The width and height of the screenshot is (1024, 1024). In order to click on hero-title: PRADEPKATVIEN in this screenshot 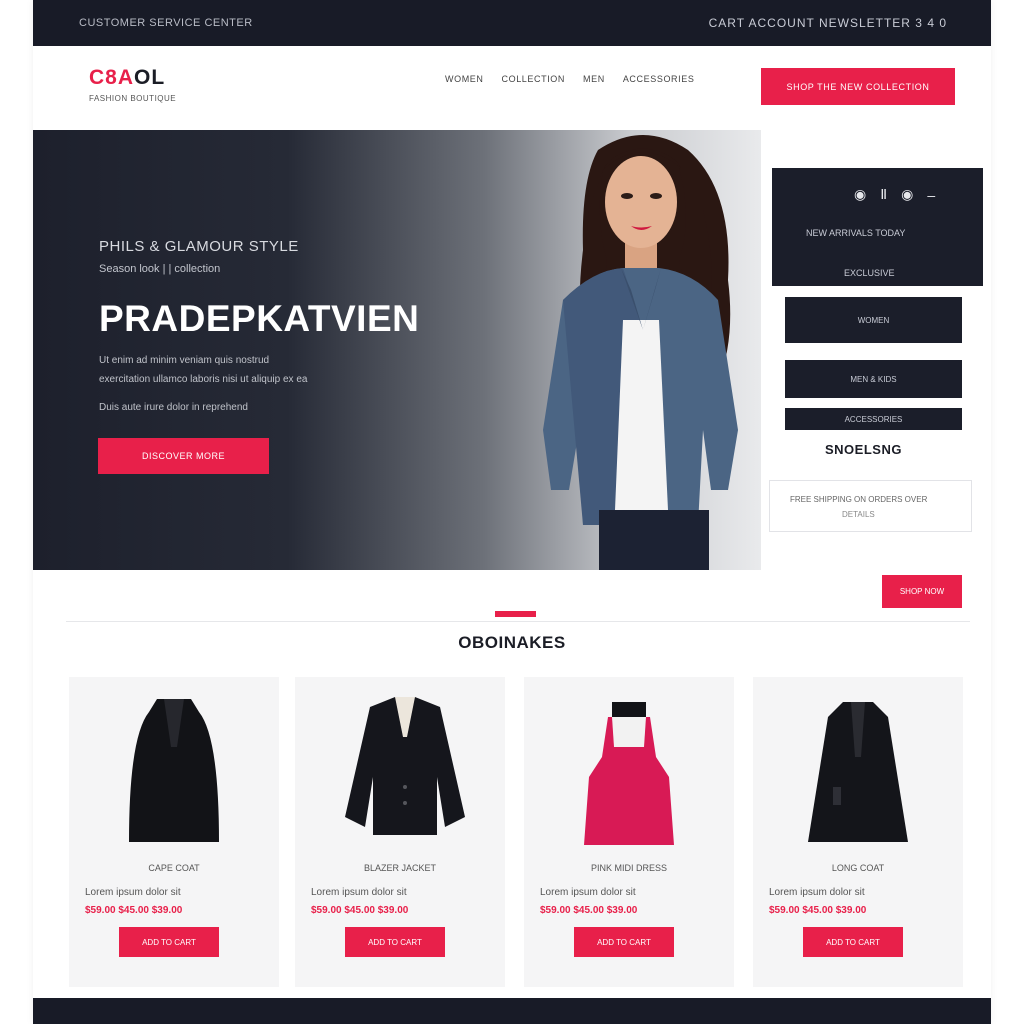, I will do `click(259, 318)`.